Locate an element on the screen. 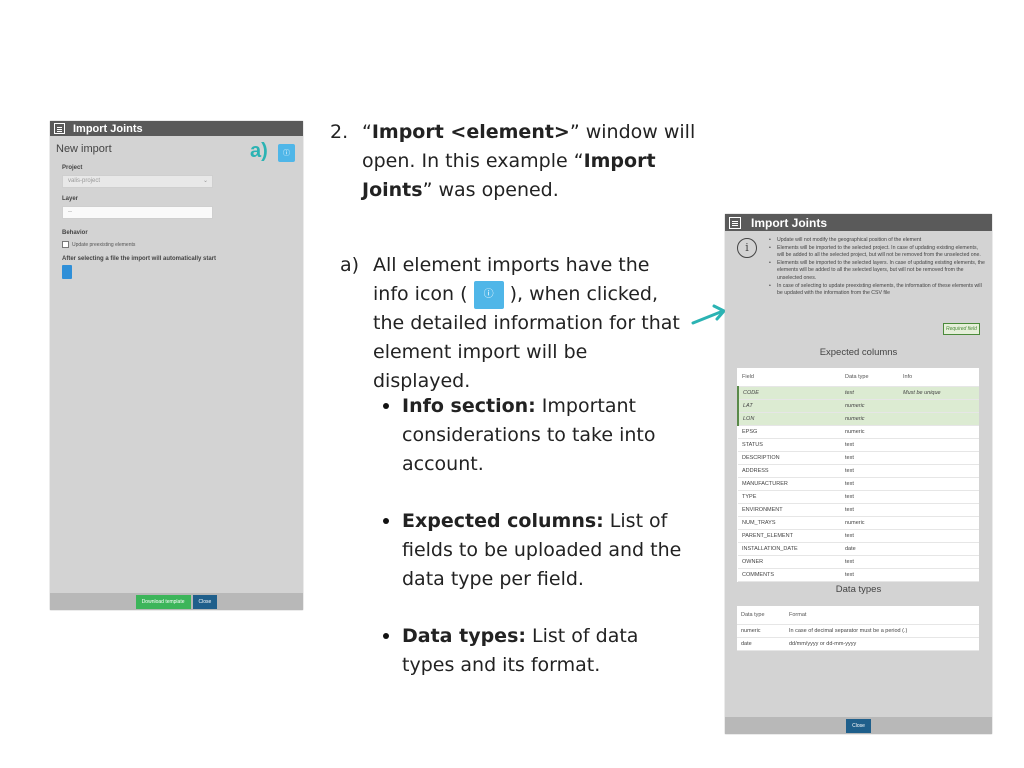 This screenshot has height=768, width=1024. right-close-button: Close is located at coordinates (858, 725).